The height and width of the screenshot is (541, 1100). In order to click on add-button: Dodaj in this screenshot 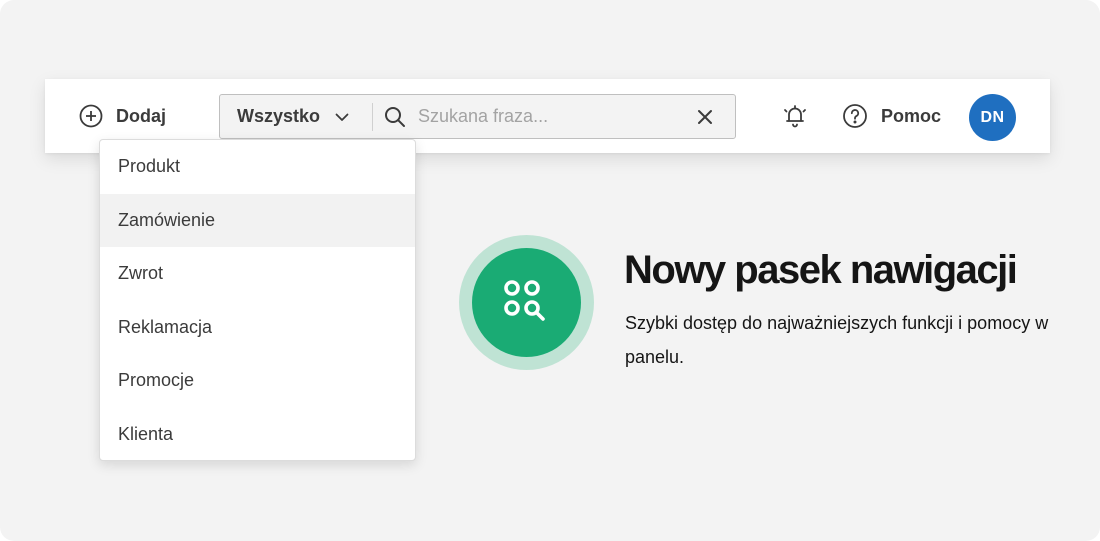, I will do `click(122, 116)`.